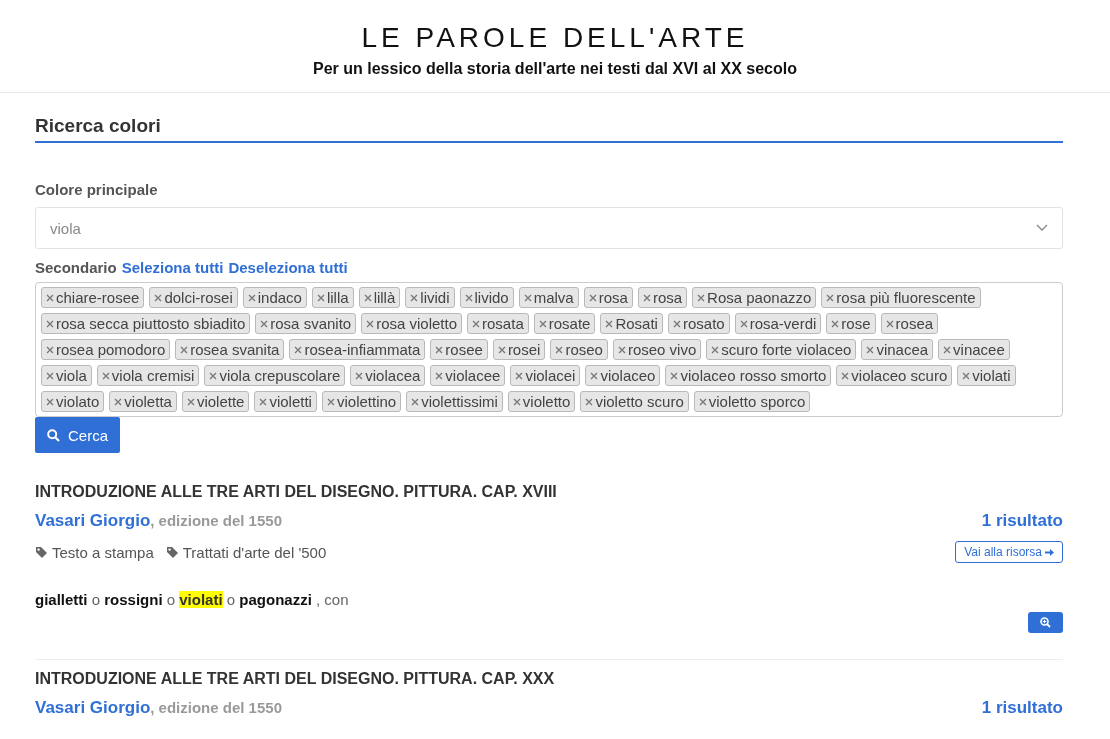  Describe the element at coordinates (555, 38) in the screenshot. I see `site-title: LE PAROLE DELL'ARTE` at that location.